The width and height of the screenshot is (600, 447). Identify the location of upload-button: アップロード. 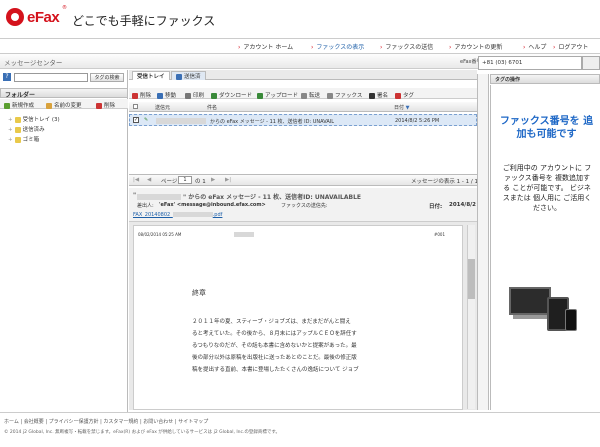
(277, 95).